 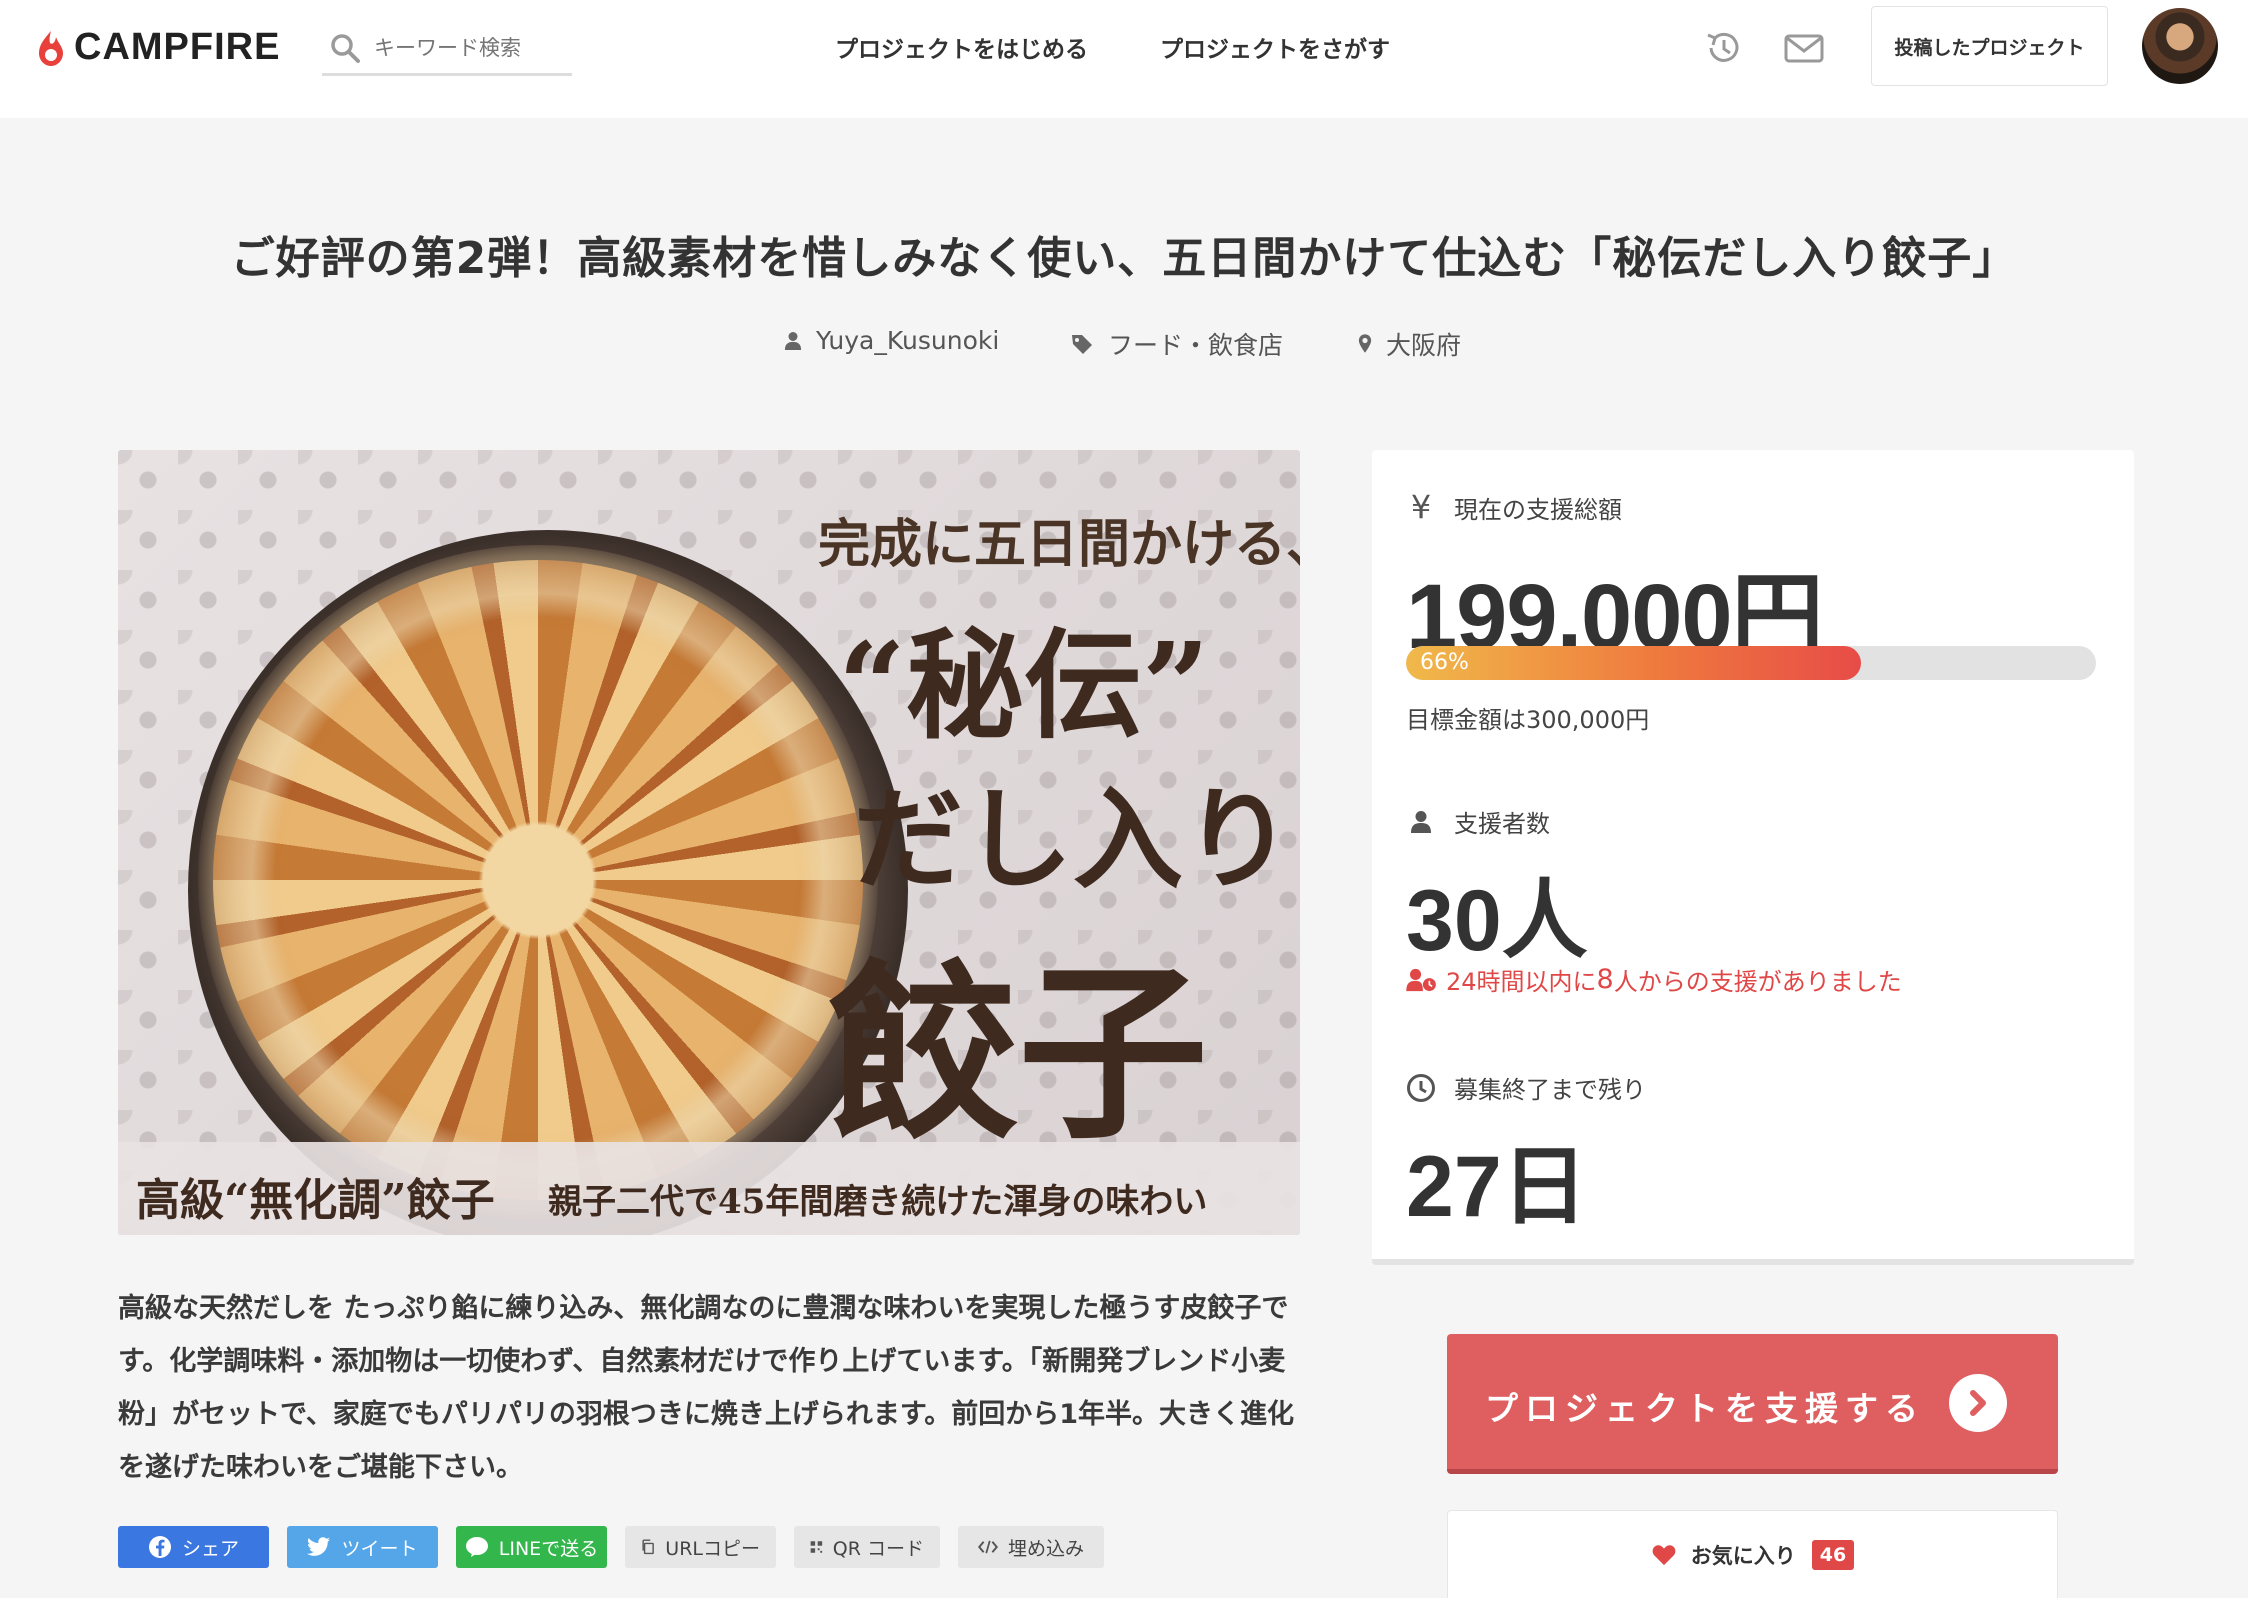 What do you see at coordinates (1528, 720) in the screenshot?
I see `goal-amount: 目標金額は300,000円` at bounding box center [1528, 720].